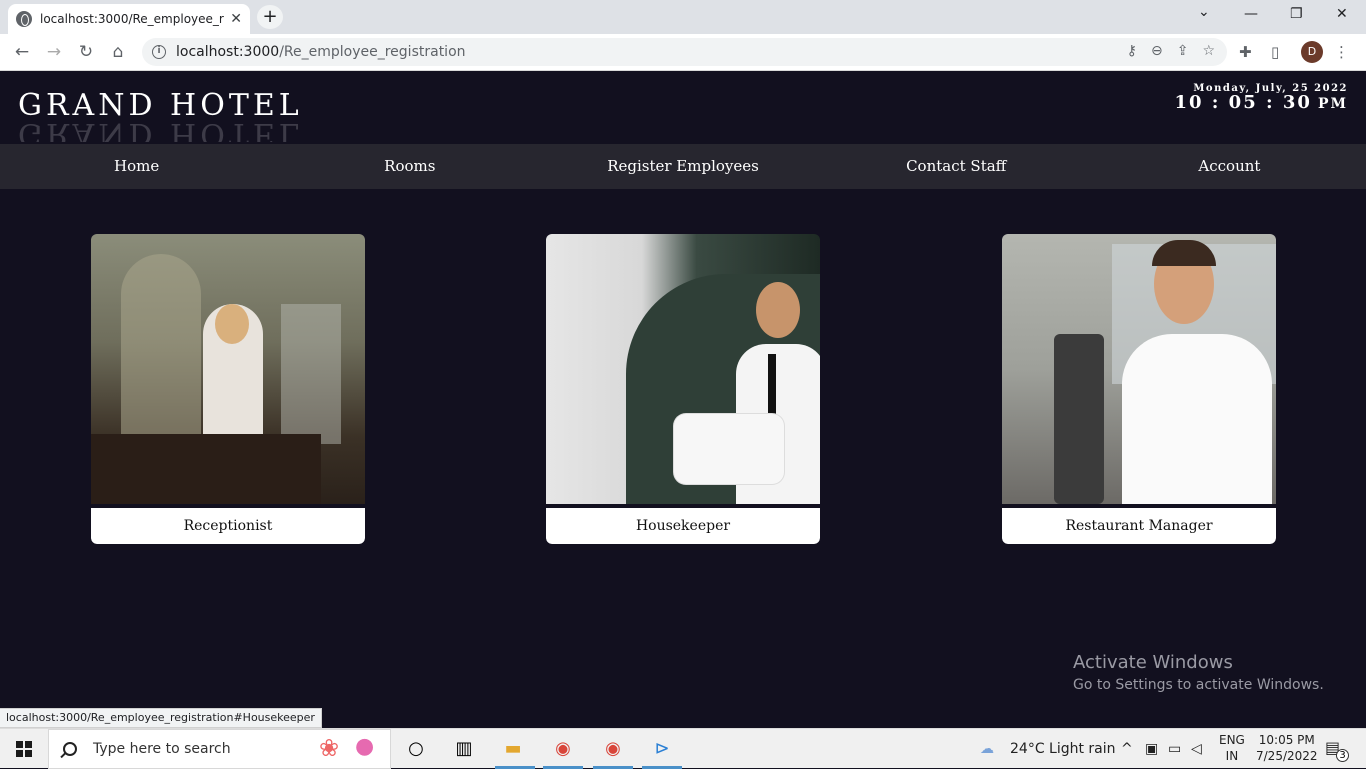 The width and height of the screenshot is (1366, 769). I want to click on nav-account: Account, so click(1229, 166).